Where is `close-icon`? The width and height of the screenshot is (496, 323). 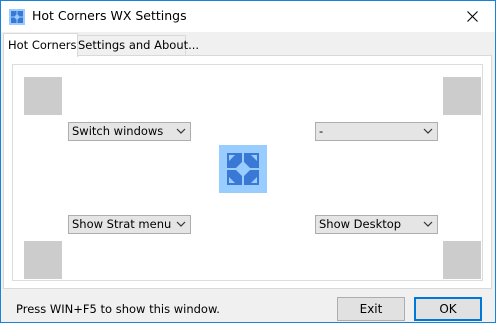
close-icon is located at coordinates (472, 16).